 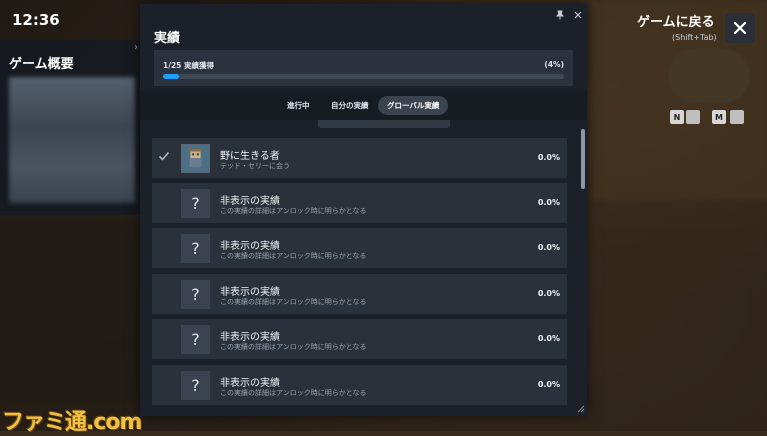 What do you see at coordinates (189, 65) in the screenshot?
I see `progress-label: 1/25 実績獲得` at bounding box center [189, 65].